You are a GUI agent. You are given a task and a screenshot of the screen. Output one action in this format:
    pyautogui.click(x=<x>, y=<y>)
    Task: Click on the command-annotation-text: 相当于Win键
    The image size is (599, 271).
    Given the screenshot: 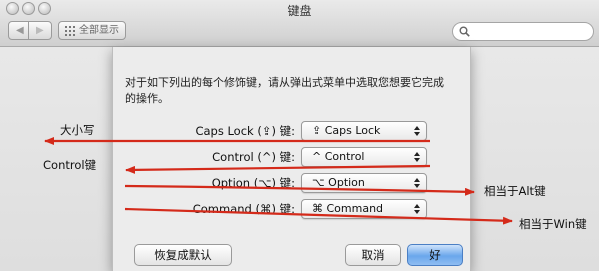 What is the action you would take?
    pyautogui.click(x=553, y=224)
    